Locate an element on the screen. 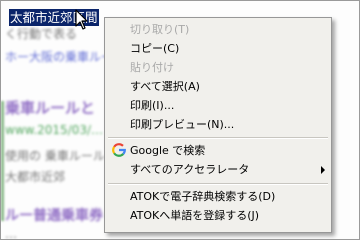 This screenshot has width=360, height=240. menu-item-atok-dictionary: ATOKで電子辞典検索する(D) is located at coordinates (218, 196).